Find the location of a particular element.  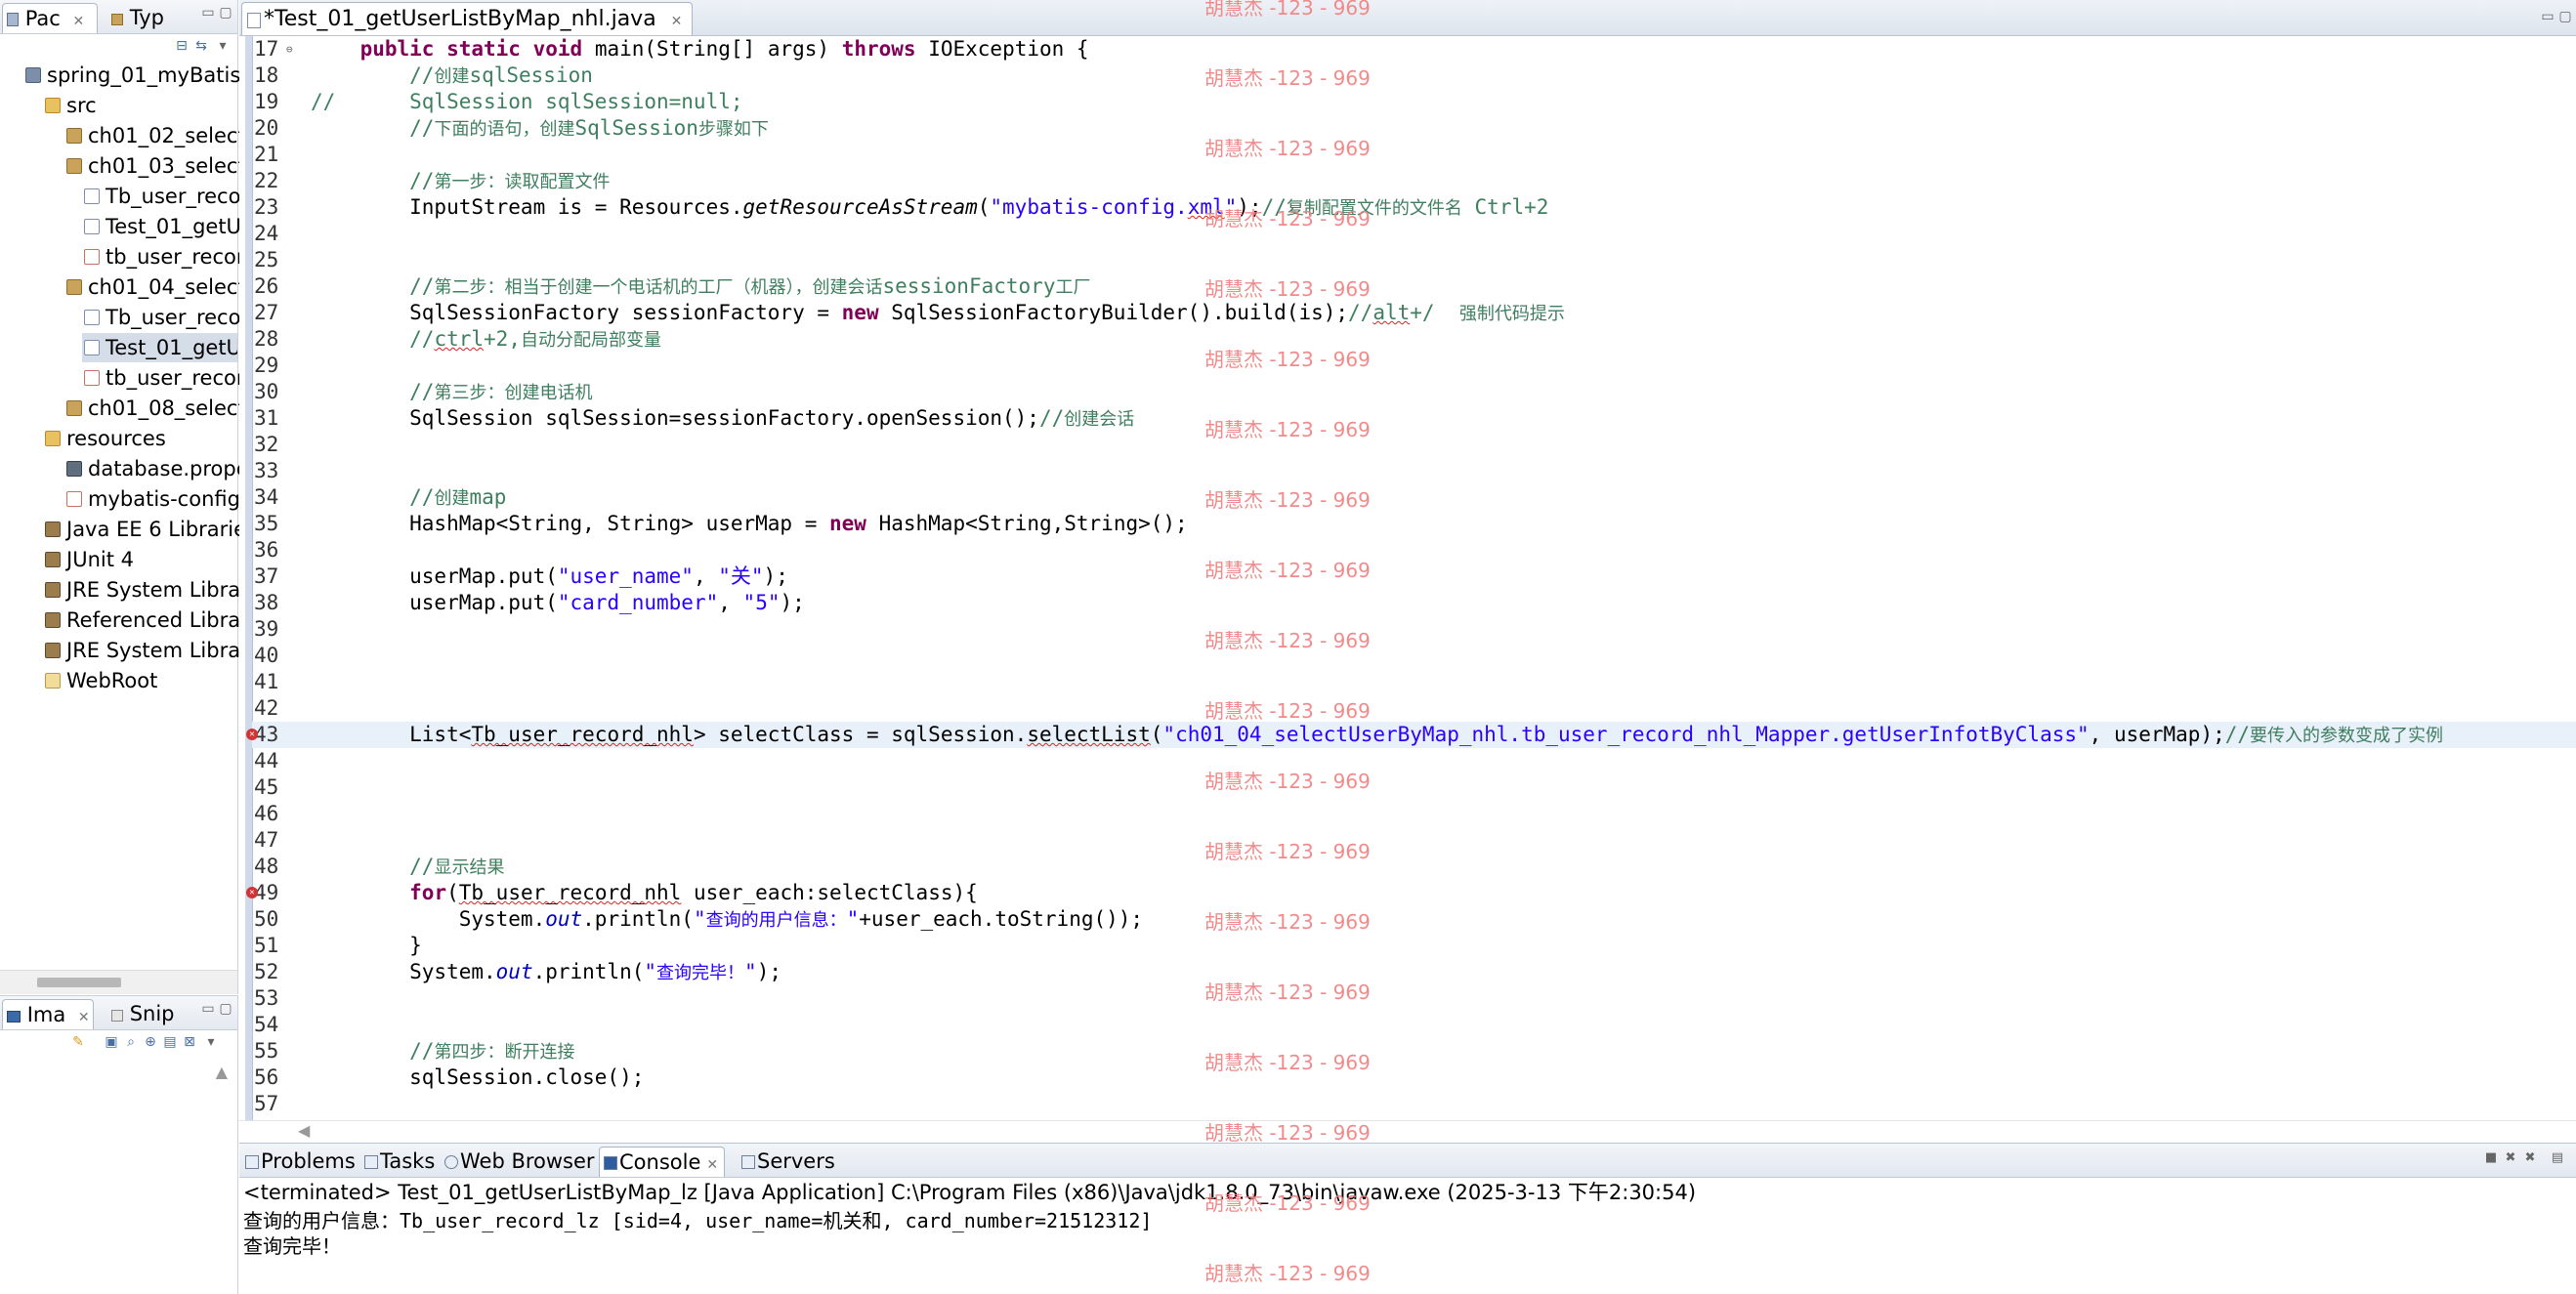

code-line: 28 //ctrl+2,自动分配局部变量 is located at coordinates (1414, 339).